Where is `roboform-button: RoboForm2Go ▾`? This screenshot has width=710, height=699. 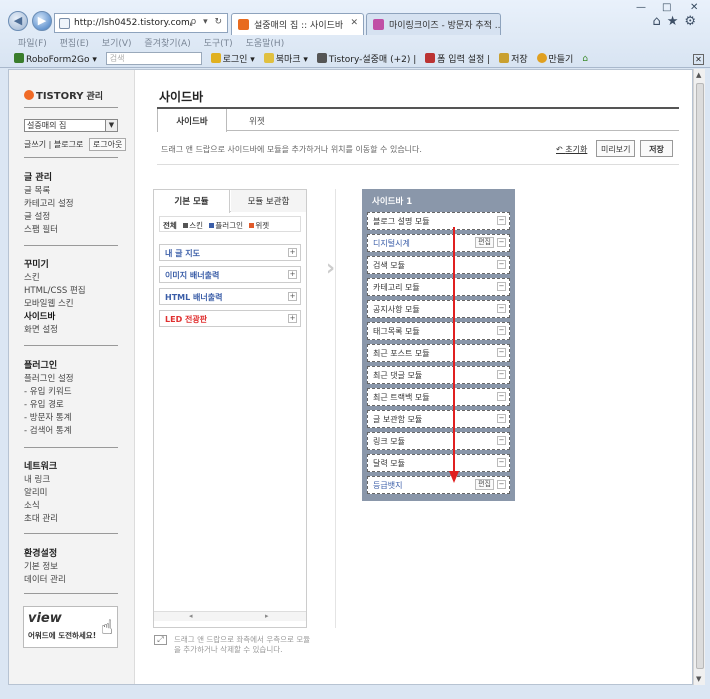
roboform-button: RoboForm2Go ▾ is located at coordinates (55, 58).